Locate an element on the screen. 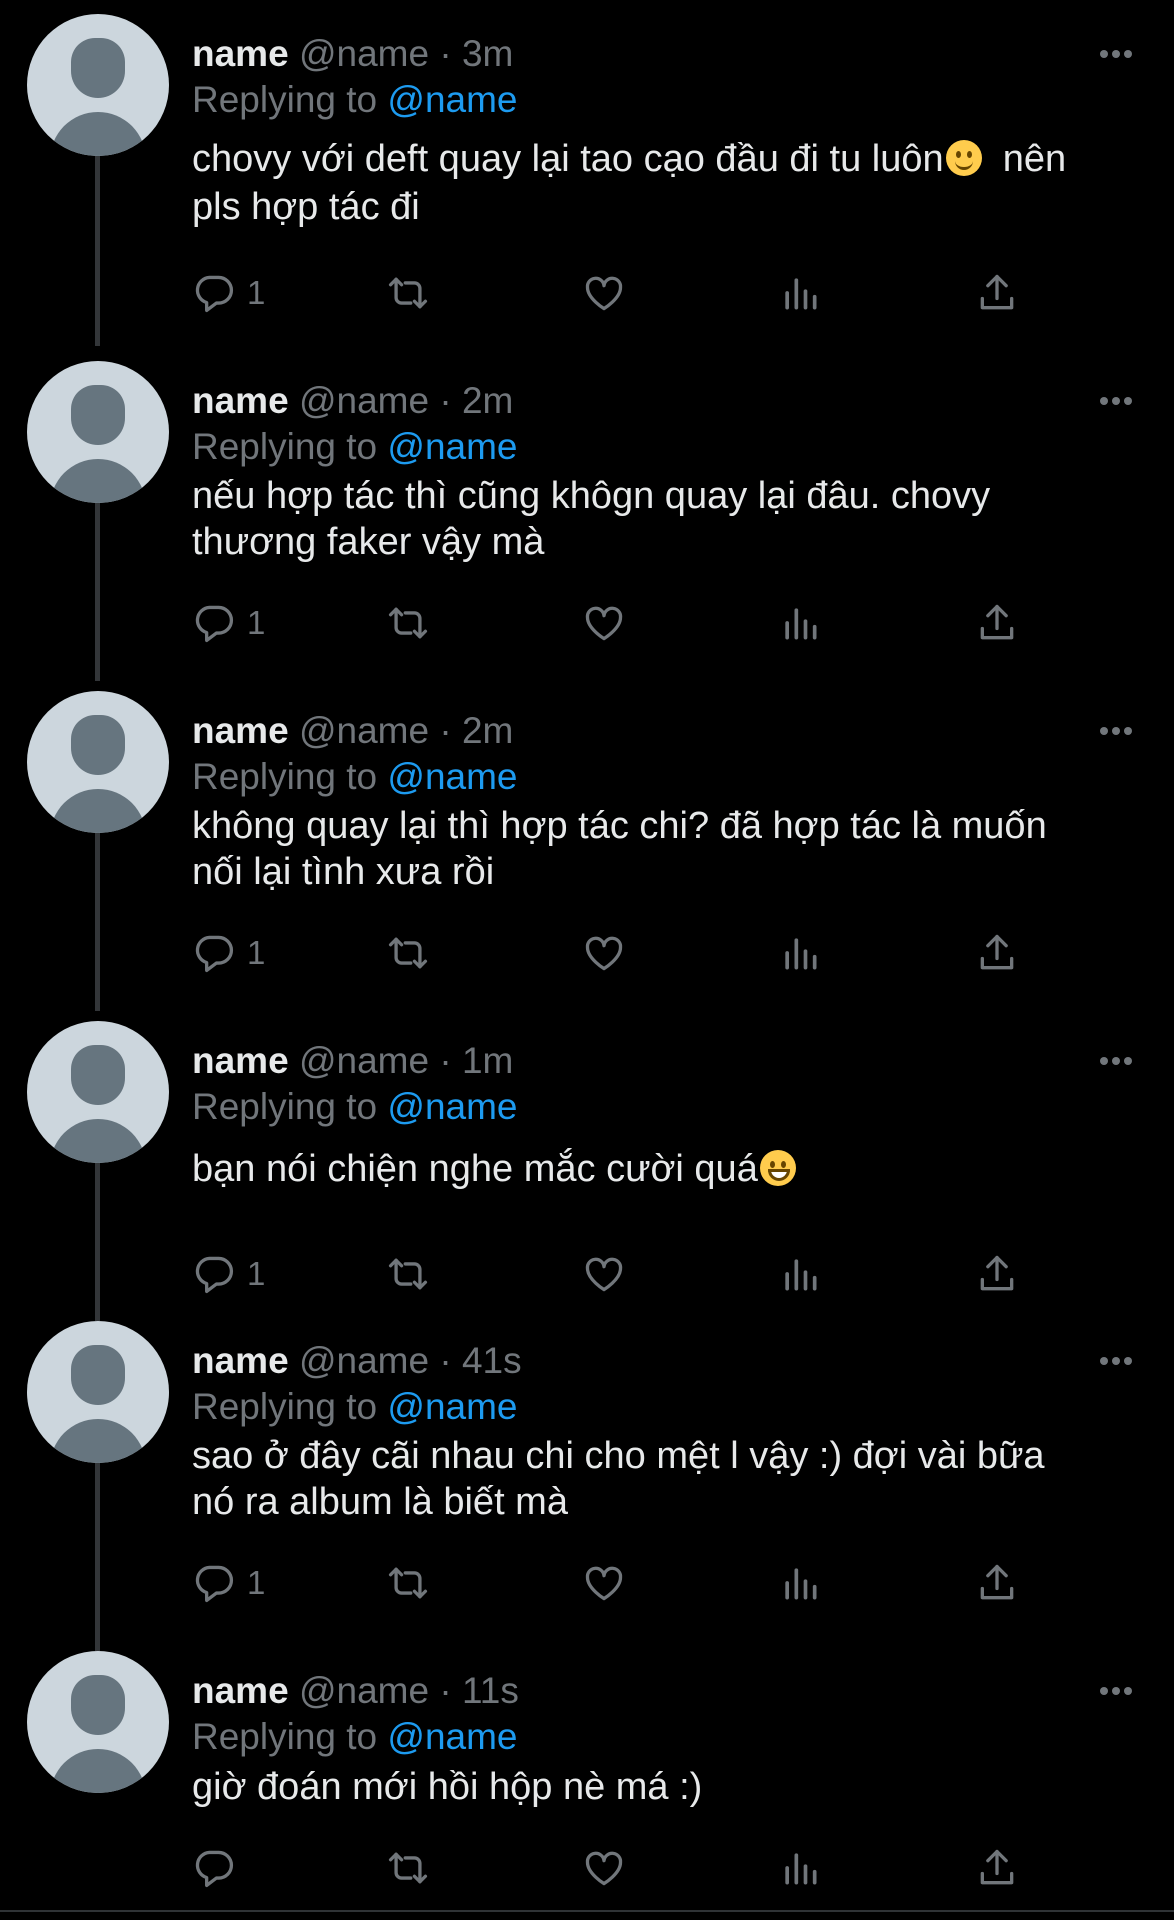 Image resolution: width=1174 pixels, height=1920 pixels. timestamp: 41s is located at coordinates (492, 1360).